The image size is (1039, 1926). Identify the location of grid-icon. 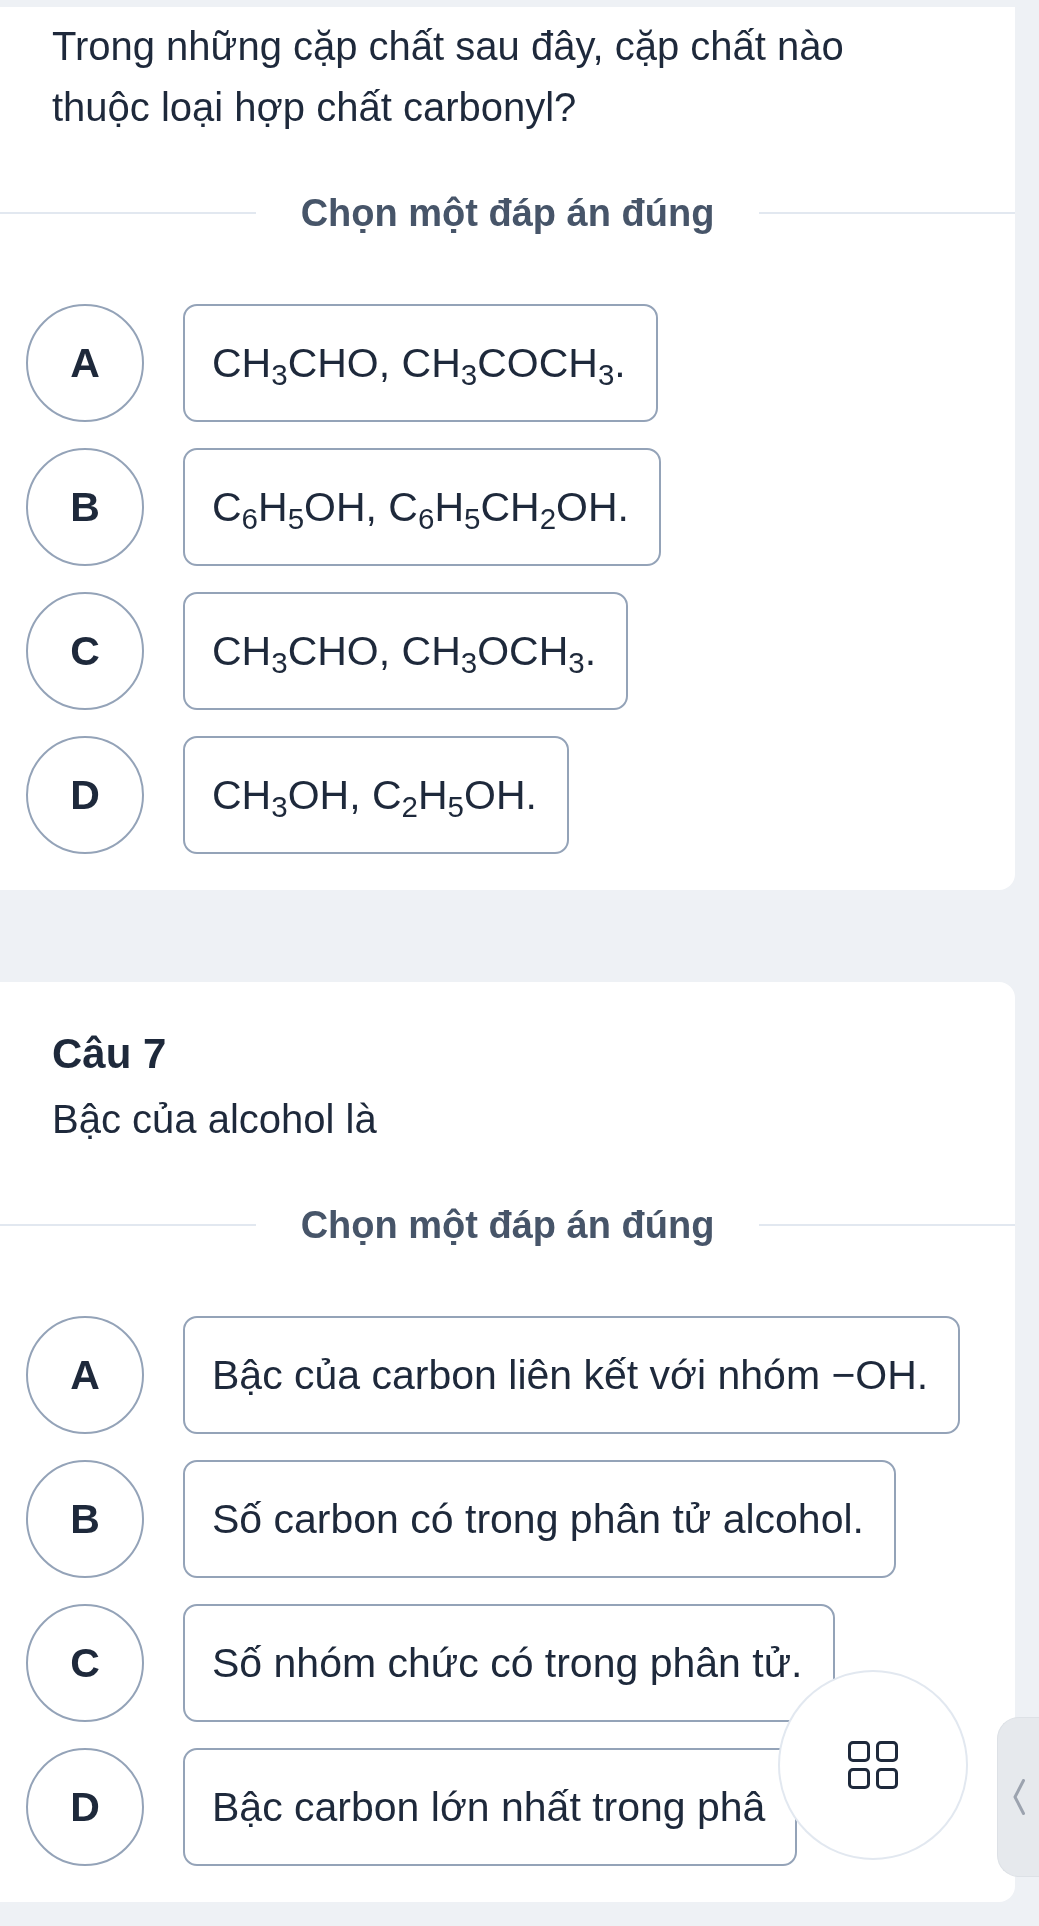
(873, 1765).